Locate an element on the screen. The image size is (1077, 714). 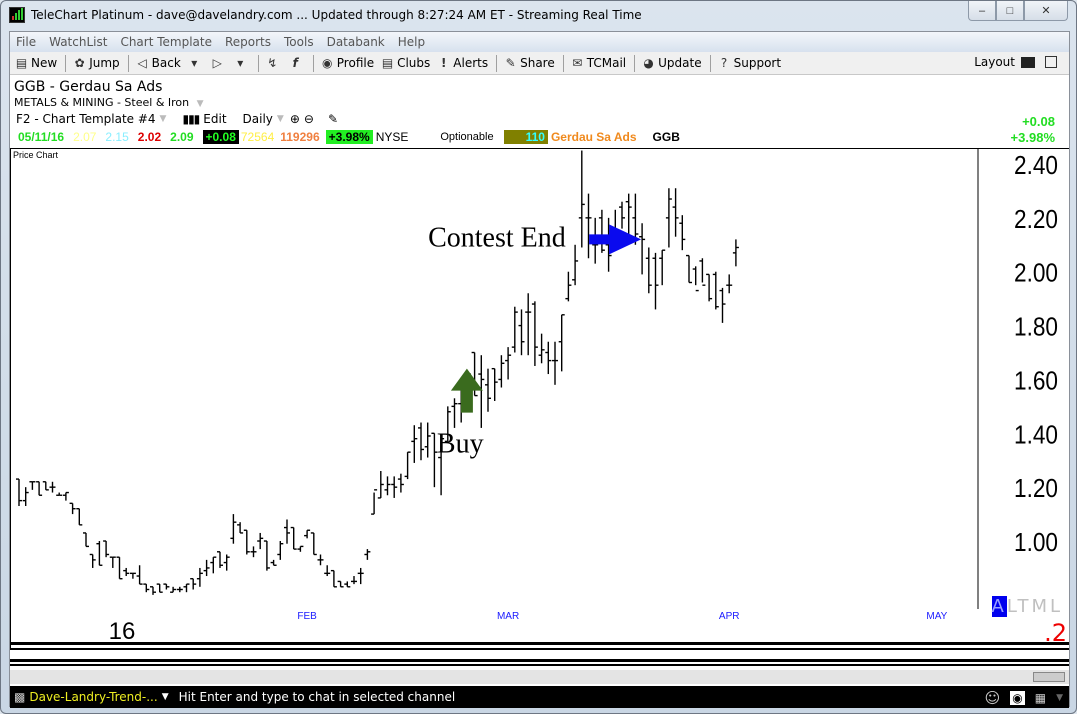
back-arrow-icon: ◁ is located at coordinates (142, 62).